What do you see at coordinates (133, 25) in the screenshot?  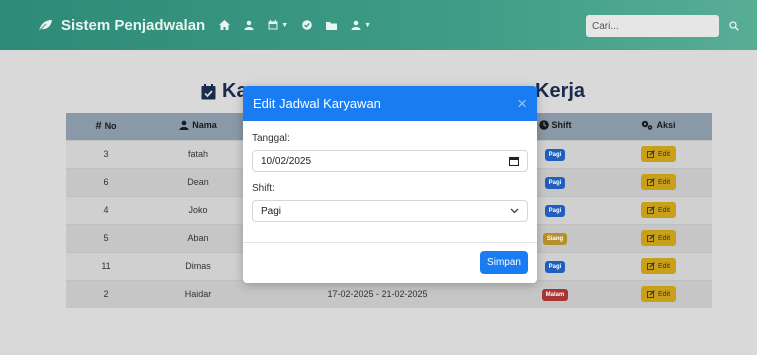 I see `brand-text: Sistem Penjadwalan` at bounding box center [133, 25].